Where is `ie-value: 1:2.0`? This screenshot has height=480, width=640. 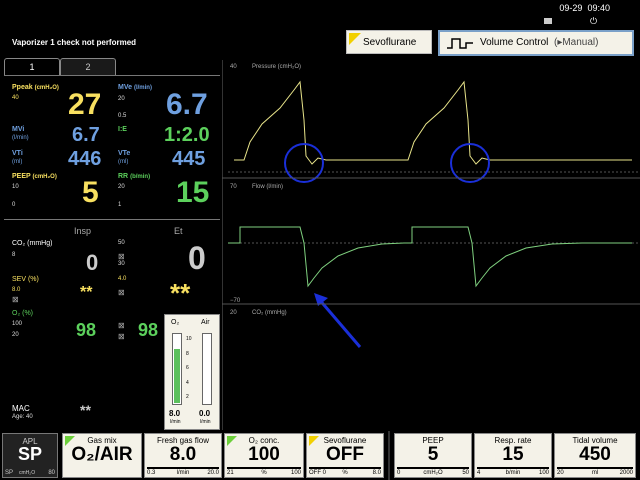 ie-value: 1:2.0 is located at coordinates (187, 135).